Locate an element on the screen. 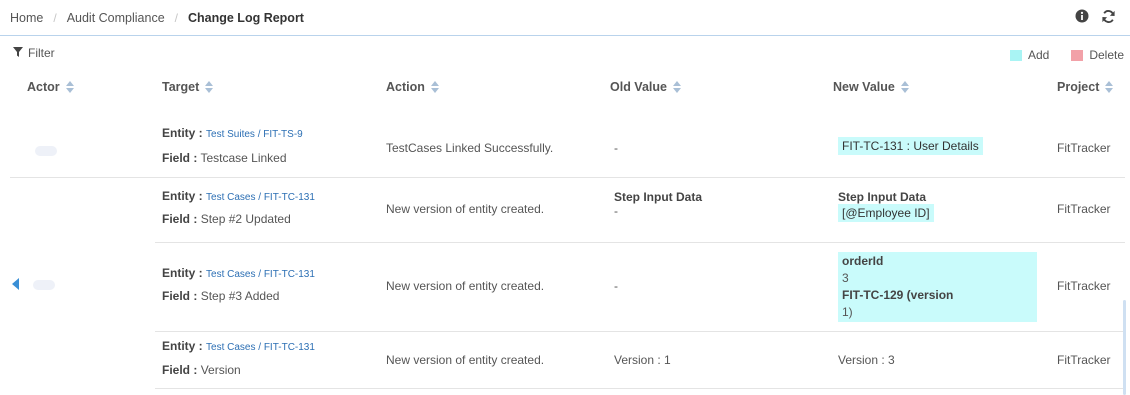 Image resolution: width=1130 pixels, height=395 pixels. old-value-title: Step Input Data is located at coordinates (658, 197).